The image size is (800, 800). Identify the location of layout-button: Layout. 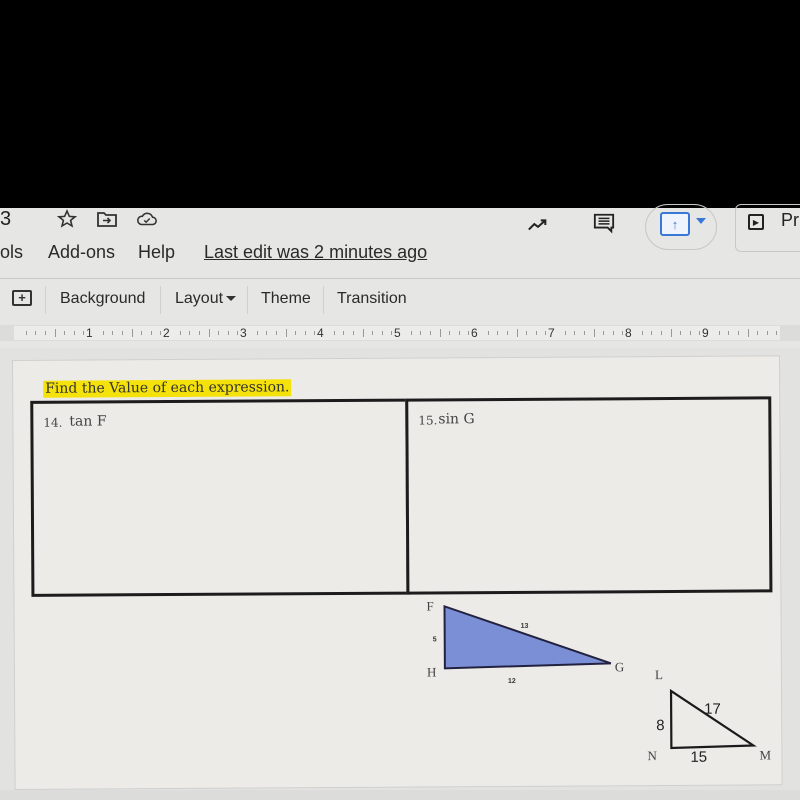
(206, 299).